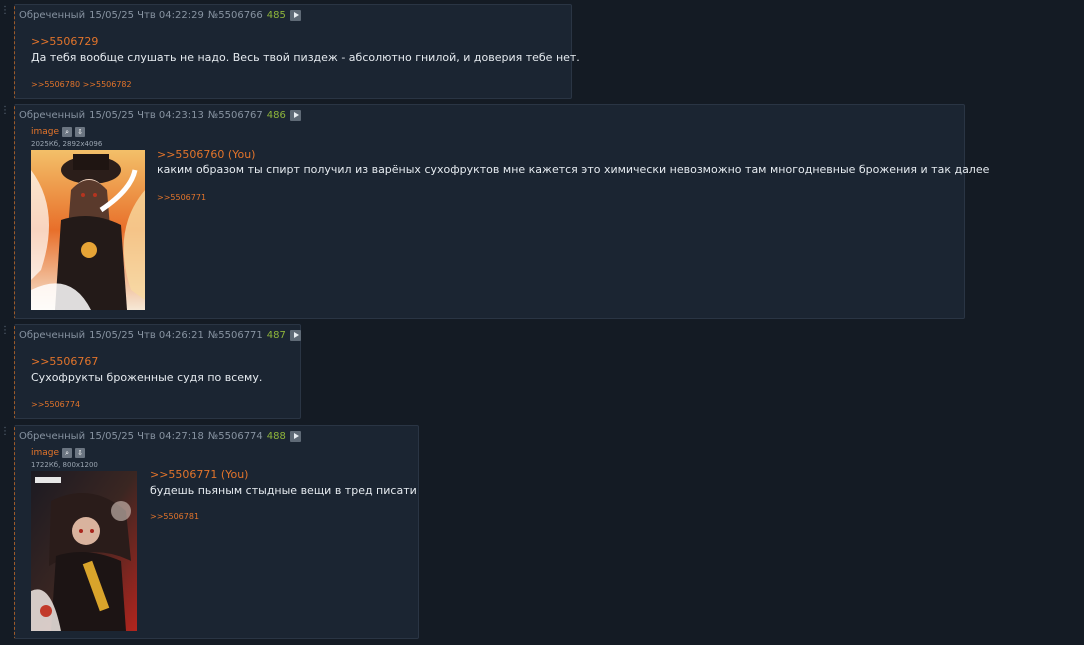 This screenshot has height=645, width=1084. What do you see at coordinates (67, 144) in the screenshot?
I see `file-meta: 2025Кб, 2892x4096` at bounding box center [67, 144].